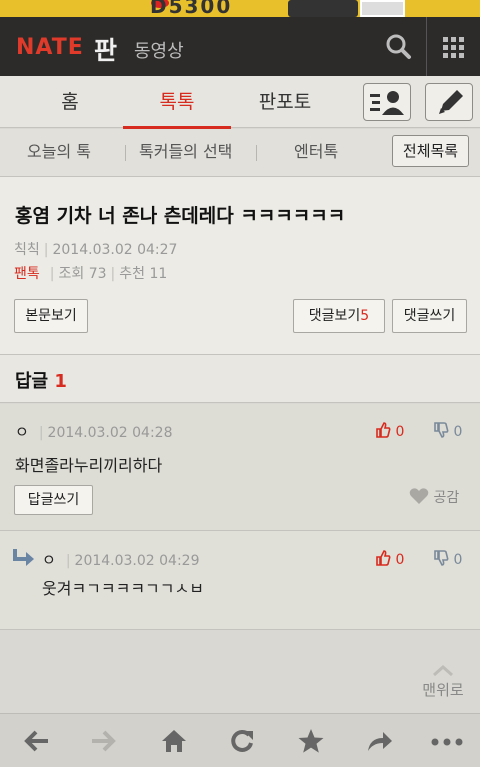  What do you see at coordinates (22, 432) in the screenshot?
I see `comment-author: ㅇ` at bounding box center [22, 432].